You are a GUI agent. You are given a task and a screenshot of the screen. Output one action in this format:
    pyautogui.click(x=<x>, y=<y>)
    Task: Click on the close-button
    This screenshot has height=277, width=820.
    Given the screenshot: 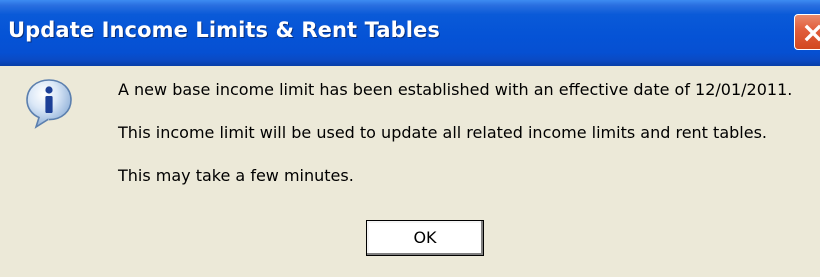 What is the action you would take?
    pyautogui.click(x=807, y=32)
    